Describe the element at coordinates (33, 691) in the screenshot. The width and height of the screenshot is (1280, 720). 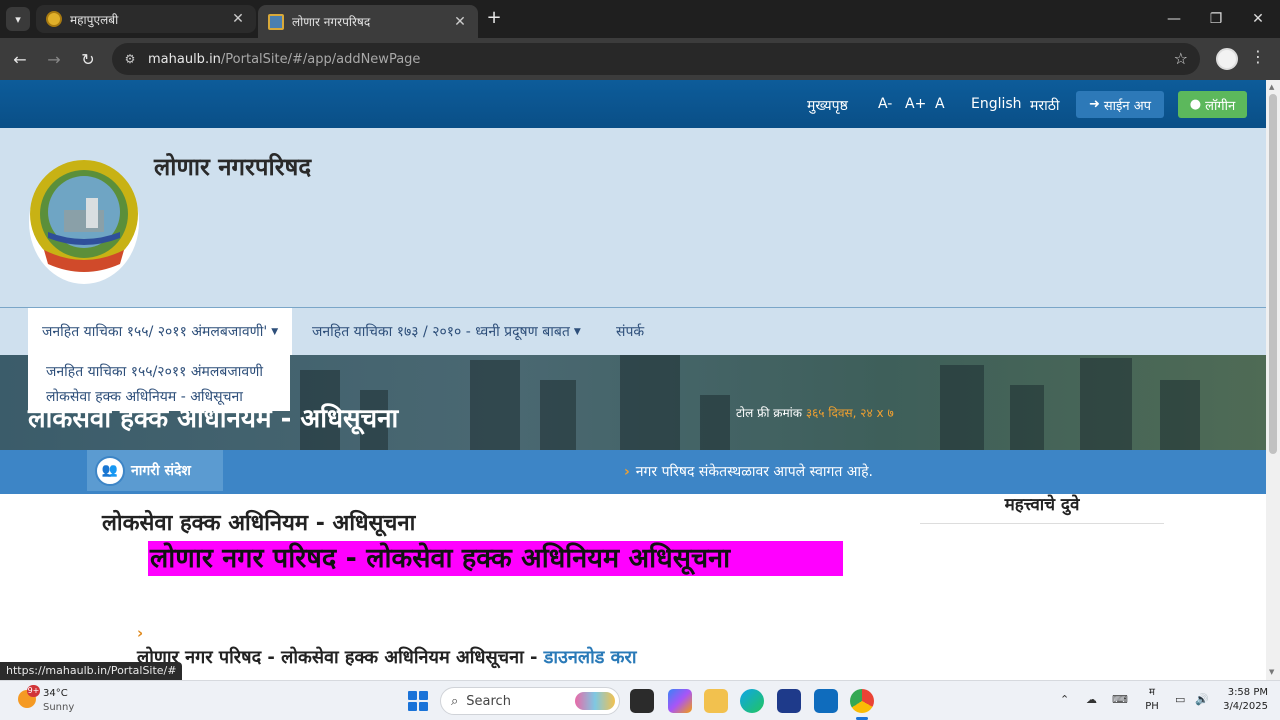
I see `notification-badge: 9+` at that location.